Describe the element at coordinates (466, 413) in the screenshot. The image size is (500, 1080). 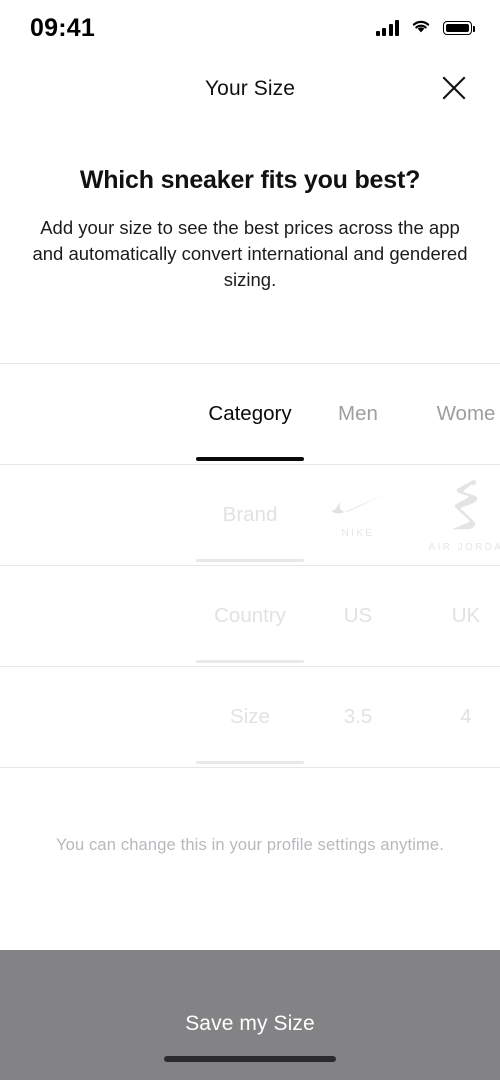
I see `tab-women-label: Wome` at that location.